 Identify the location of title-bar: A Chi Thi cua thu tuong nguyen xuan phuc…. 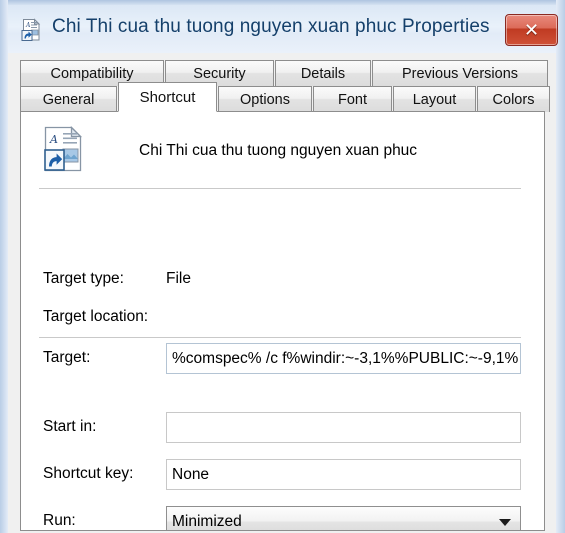
(283, 29).